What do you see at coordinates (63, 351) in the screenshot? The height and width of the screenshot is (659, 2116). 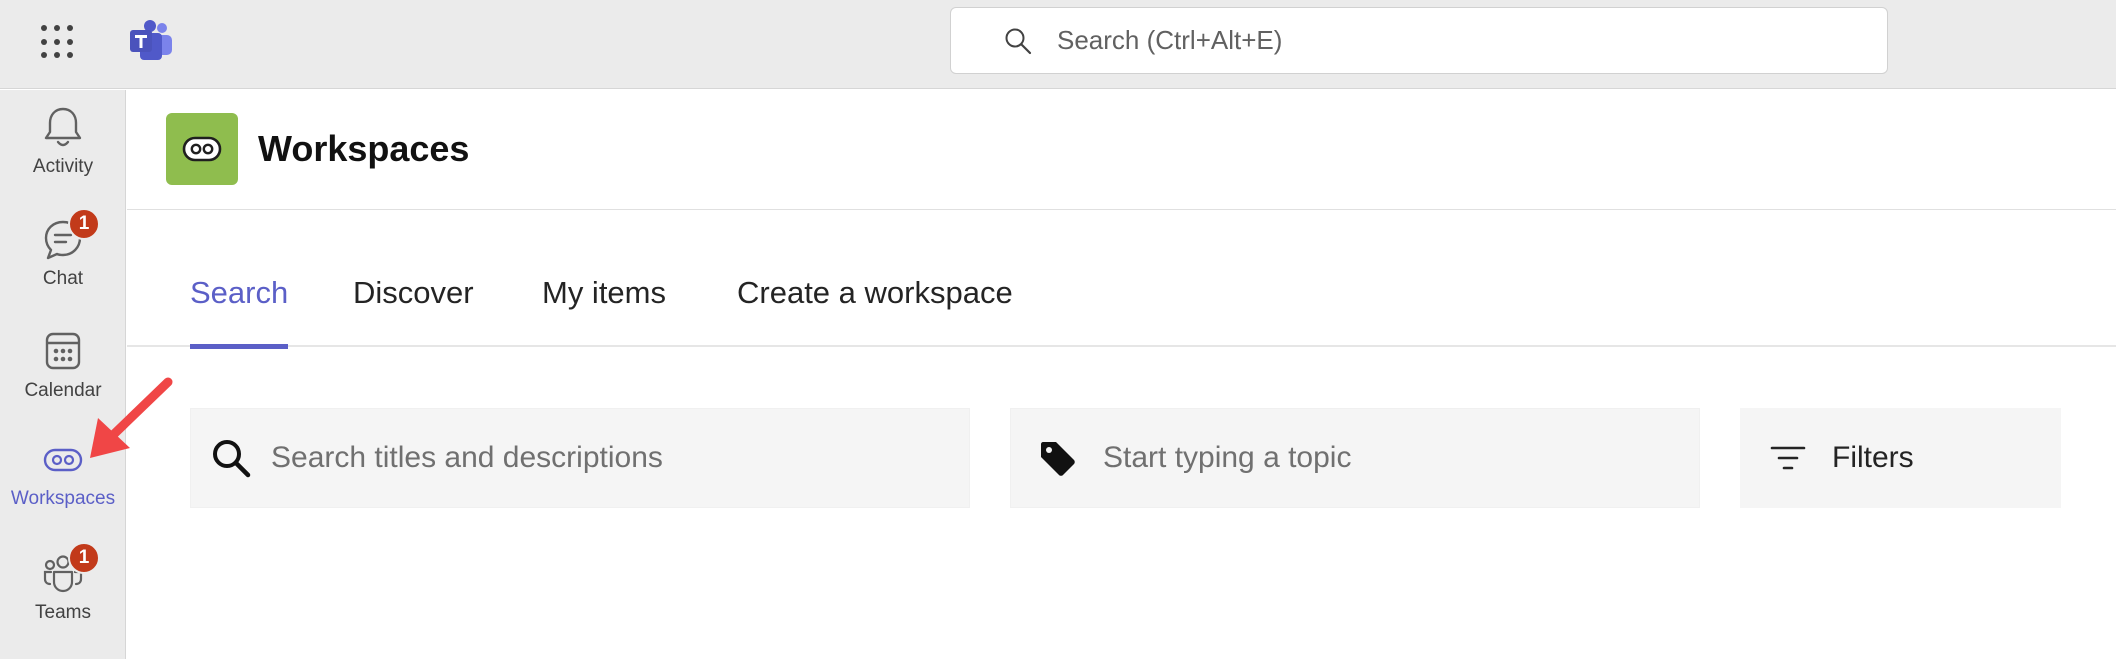 I see `calendar-icon` at bounding box center [63, 351].